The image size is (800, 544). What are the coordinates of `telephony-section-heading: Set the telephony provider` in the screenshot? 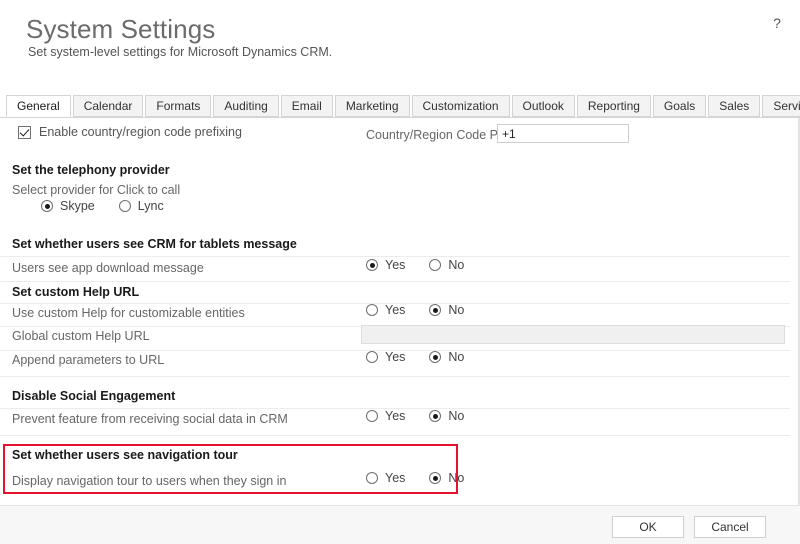 It's located at (91, 170).